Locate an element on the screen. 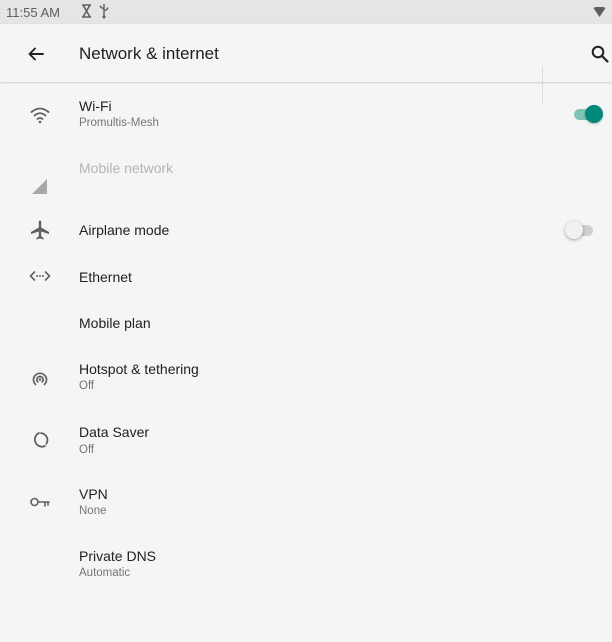 This screenshot has width=612, height=642. vpn-status: None is located at coordinates (93, 511).